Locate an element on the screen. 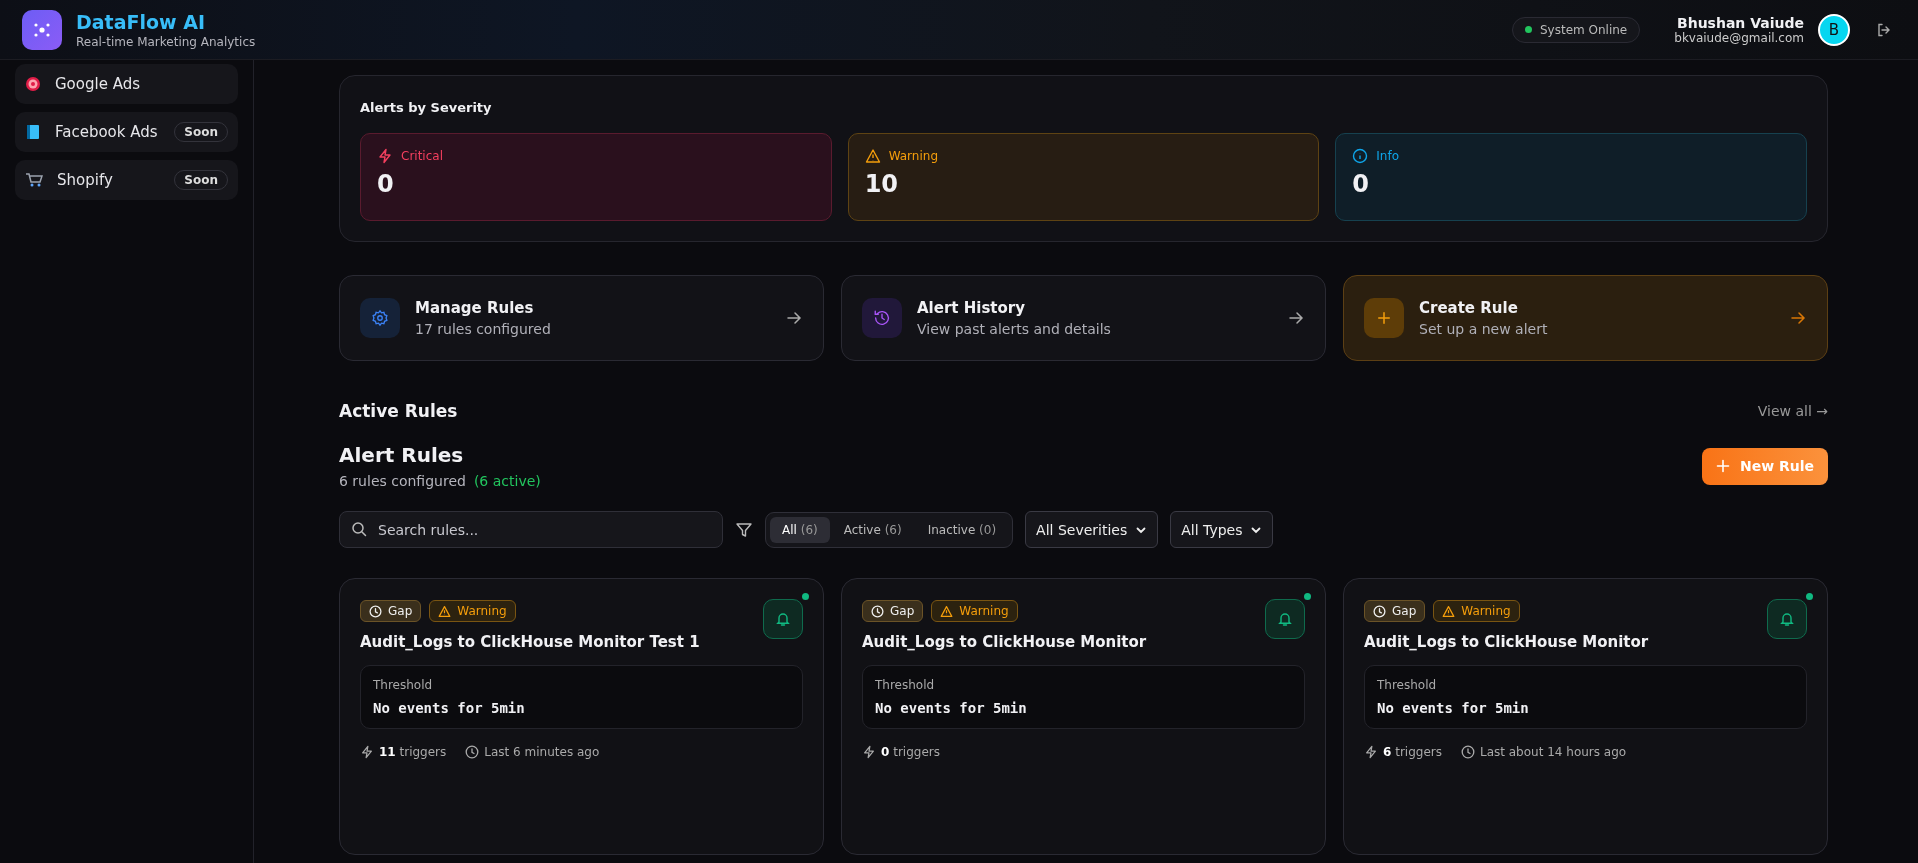 Image resolution: width=1918 pixels, height=863 pixels. section-title: Active Rules is located at coordinates (398, 411).